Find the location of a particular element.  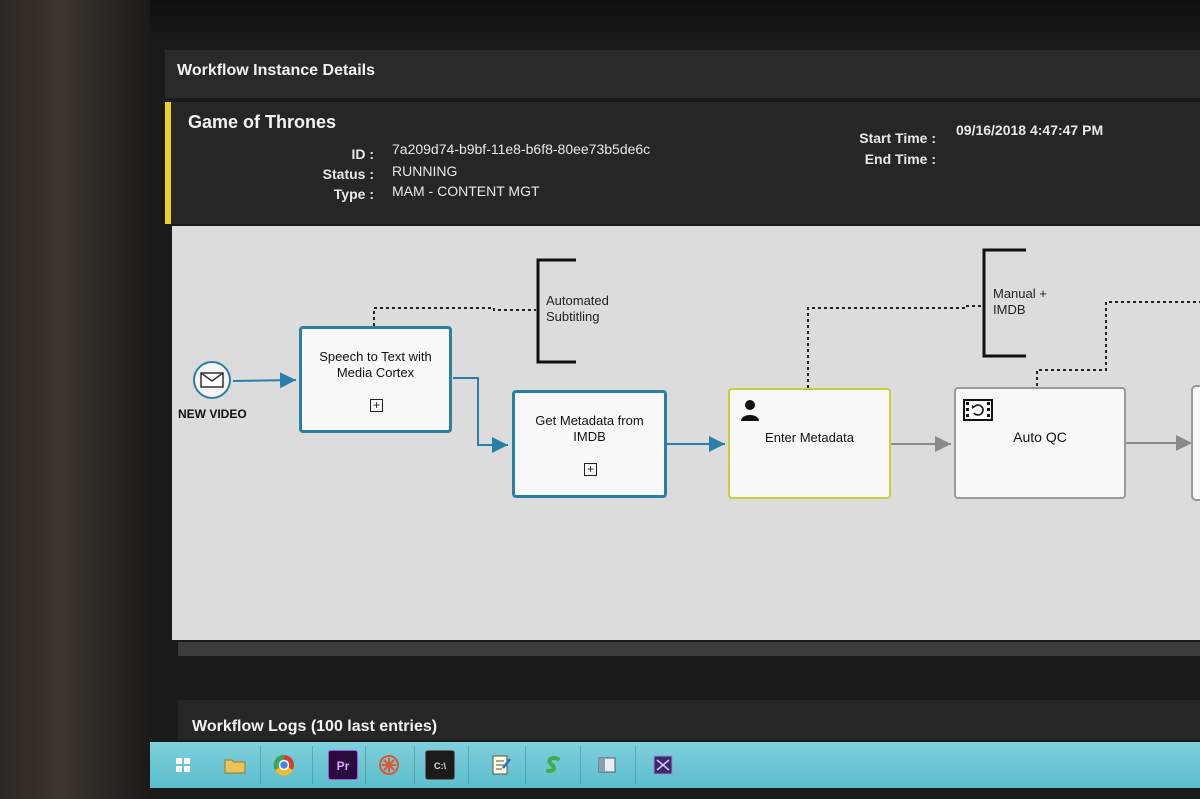

user-icon is located at coordinates (750, 410).